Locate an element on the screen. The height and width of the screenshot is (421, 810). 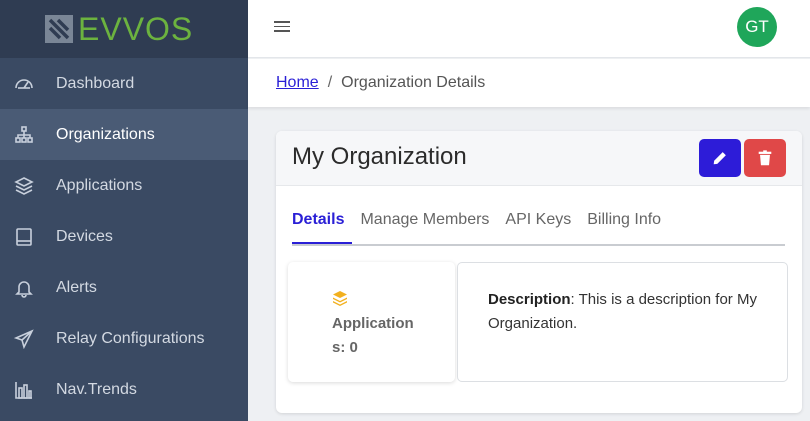
sidebar-item-label: Relay Configurations is located at coordinates (130, 338).